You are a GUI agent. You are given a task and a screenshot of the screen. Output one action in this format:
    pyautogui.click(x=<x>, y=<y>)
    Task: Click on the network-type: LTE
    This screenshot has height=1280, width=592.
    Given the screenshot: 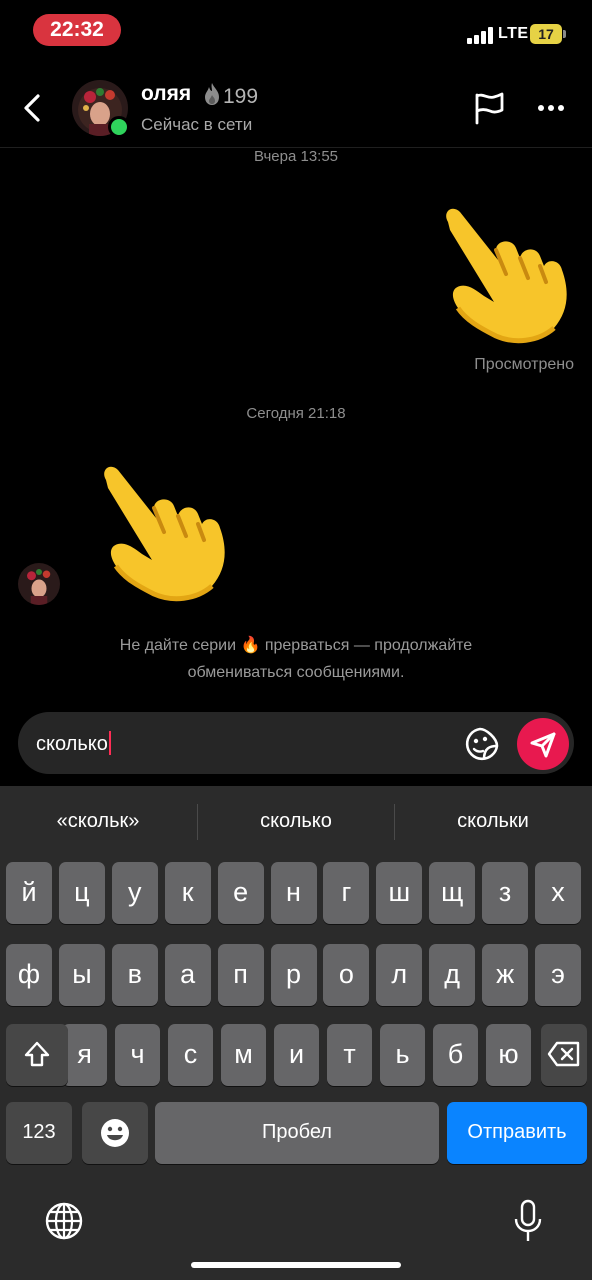 What is the action you would take?
    pyautogui.click(x=513, y=33)
    